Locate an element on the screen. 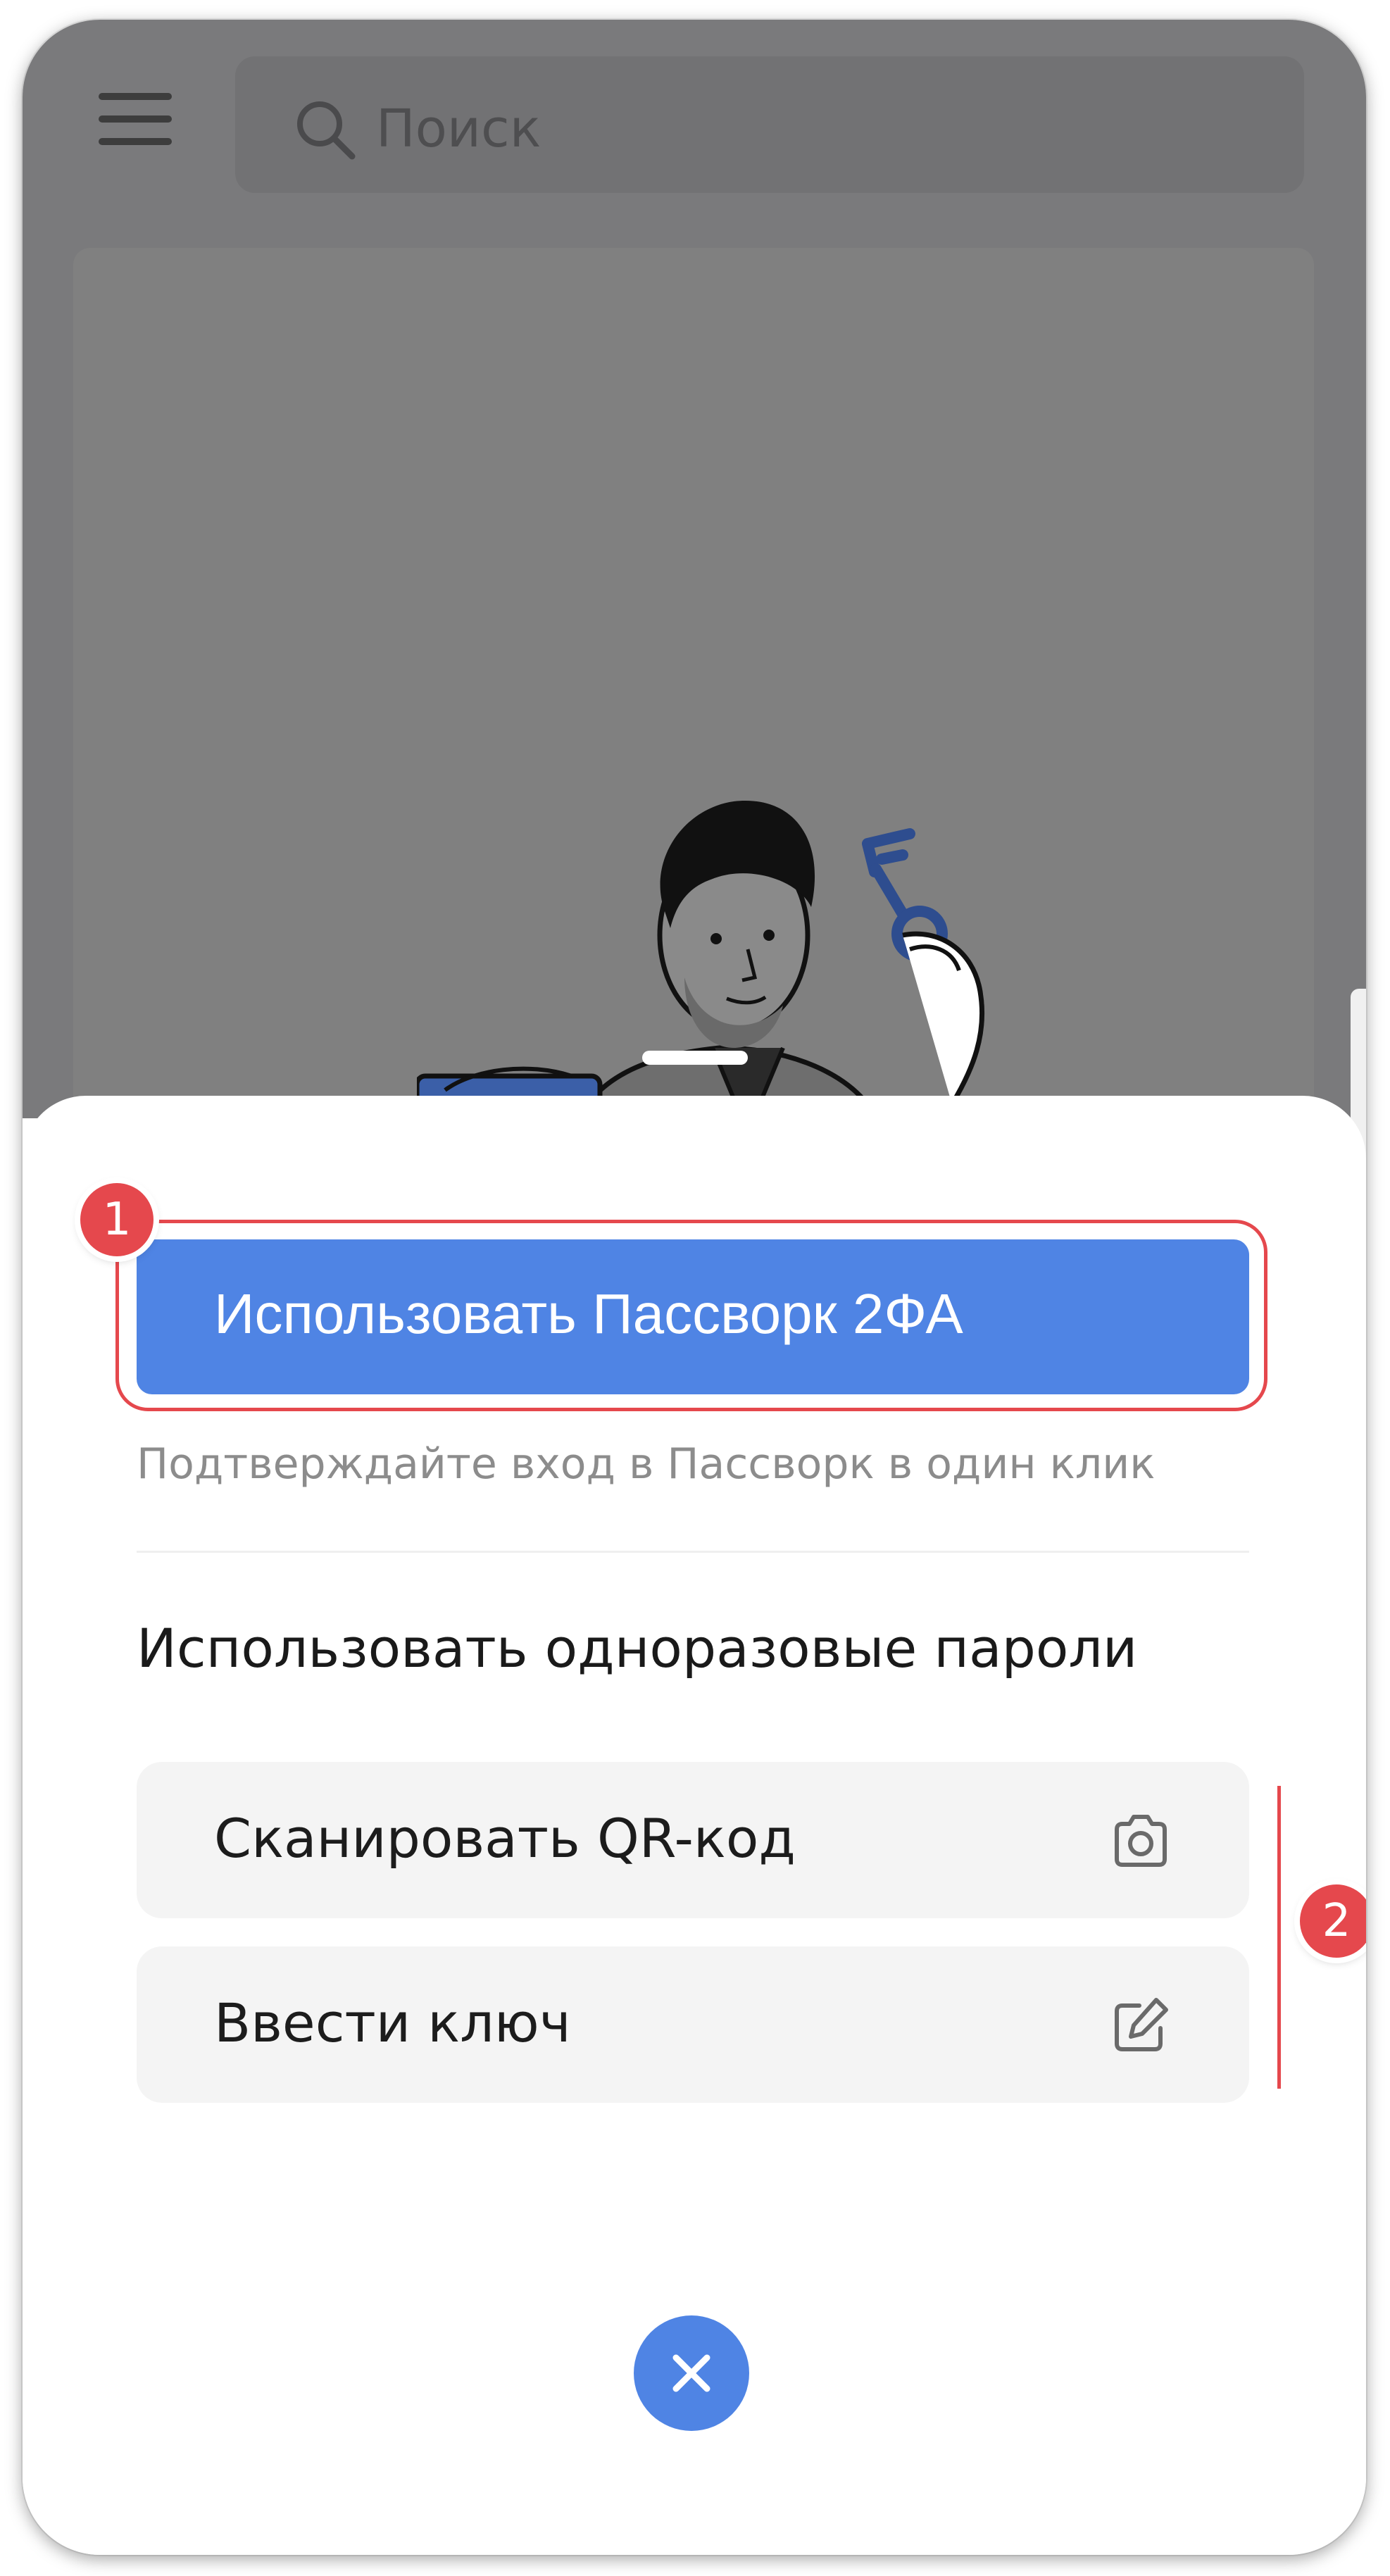  enter-key-label: Ввести ключ is located at coordinates (392, 2023).